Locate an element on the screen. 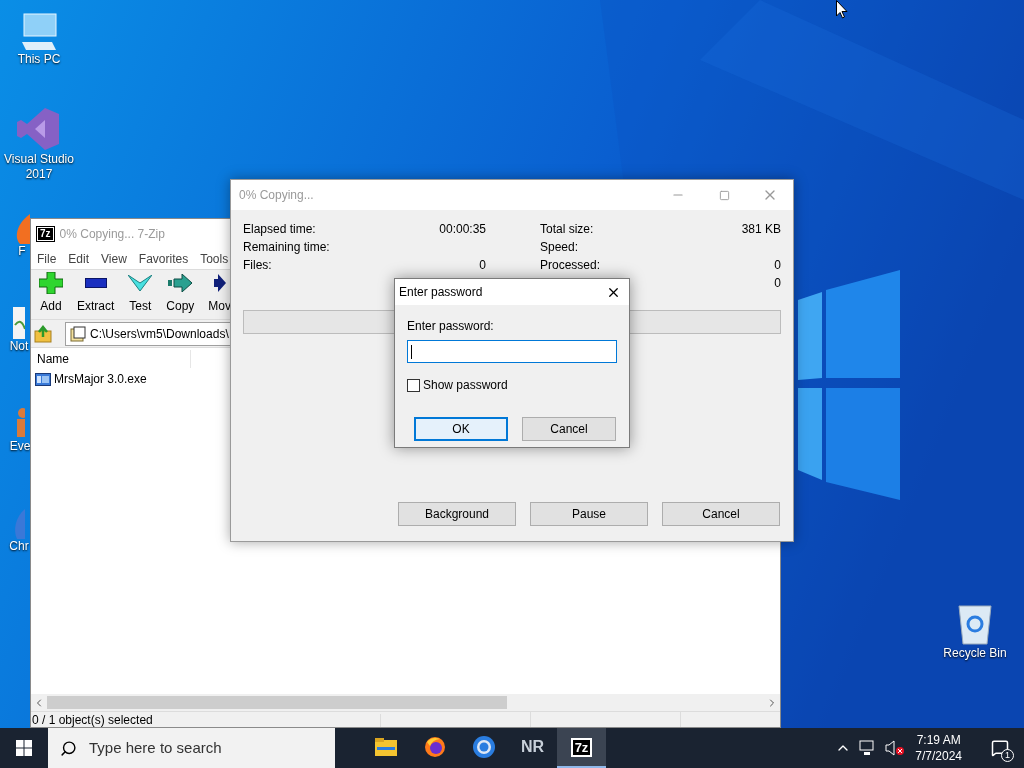  stat-label: Speed: is located at coordinates (559, 247).